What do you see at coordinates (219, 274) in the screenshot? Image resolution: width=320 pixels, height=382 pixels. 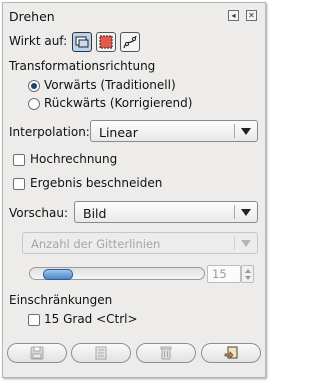 I see `grid-count-value: 15` at bounding box center [219, 274].